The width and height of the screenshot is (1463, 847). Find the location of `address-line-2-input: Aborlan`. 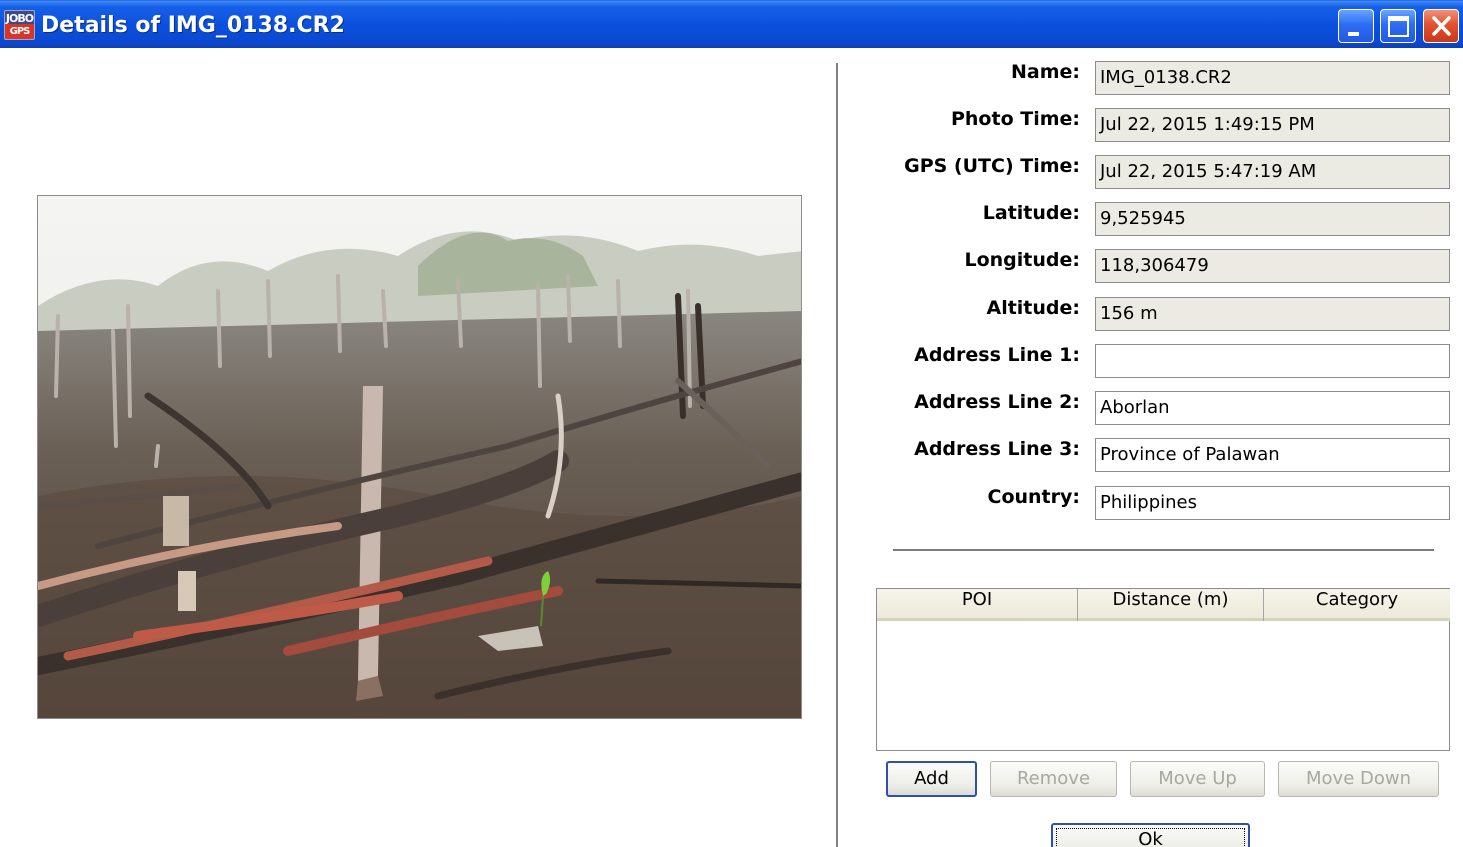

address-line-2-input: Aborlan is located at coordinates (1272, 408).